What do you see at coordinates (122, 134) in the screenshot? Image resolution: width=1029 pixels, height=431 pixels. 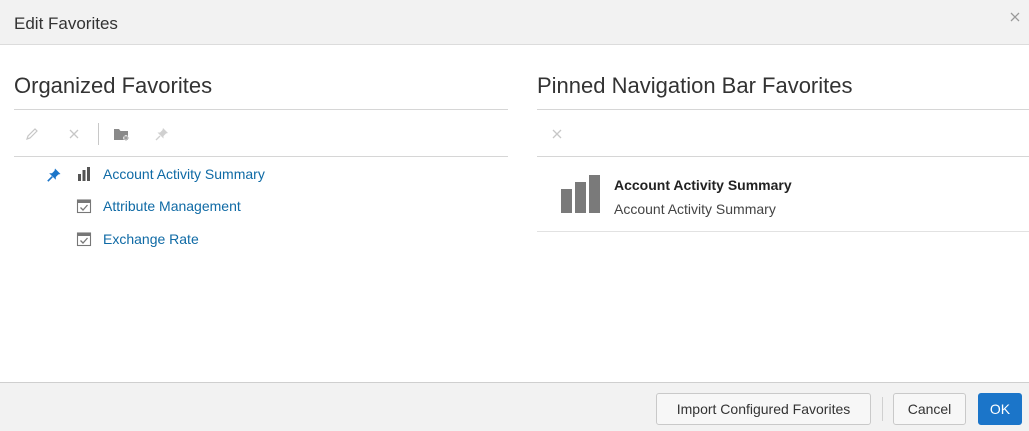 I see `new-folder-icon` at bounding box center [122, 134].